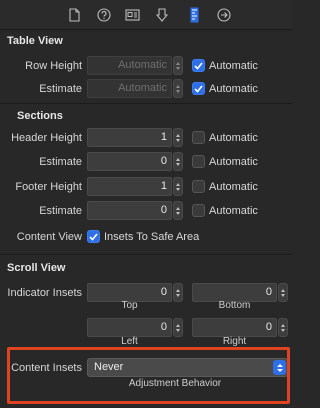  Describe the element at coordinates (74, 15) in the screenshot. I see `file-icon` at that location.